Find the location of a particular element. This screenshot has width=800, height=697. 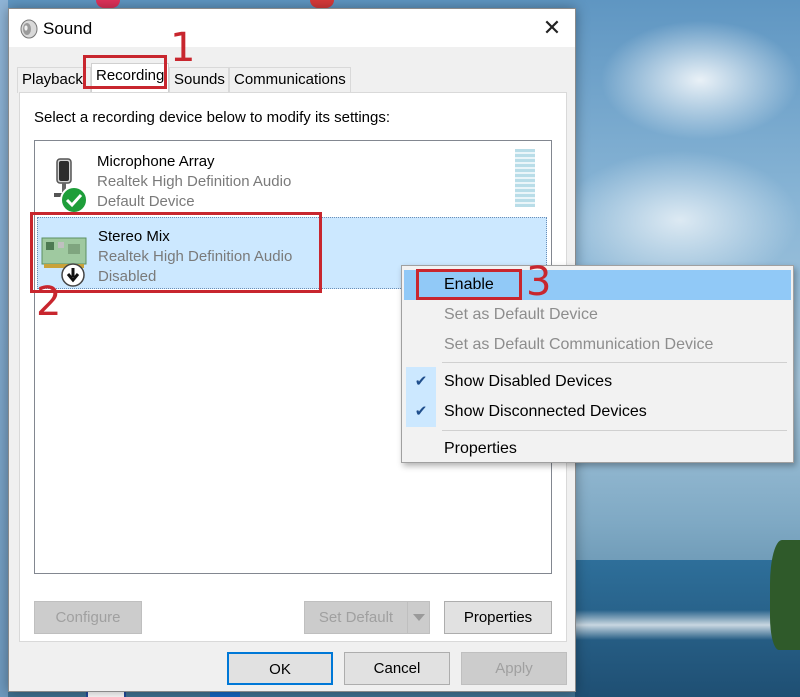

cancel-label: Cancel is located at coordinates (397, 668).